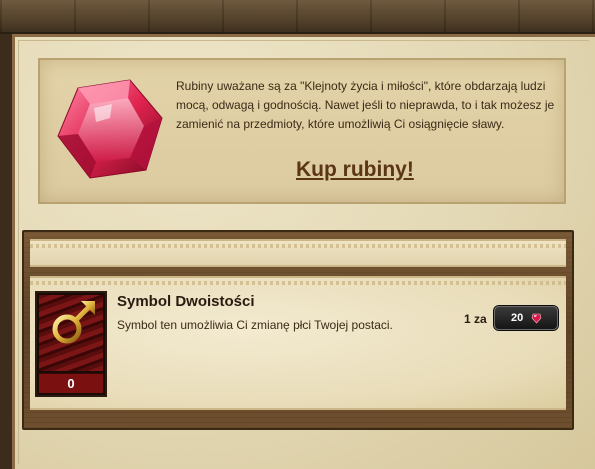  I want to click on item-title: Symbol Dwoistości, so click(186, 301).